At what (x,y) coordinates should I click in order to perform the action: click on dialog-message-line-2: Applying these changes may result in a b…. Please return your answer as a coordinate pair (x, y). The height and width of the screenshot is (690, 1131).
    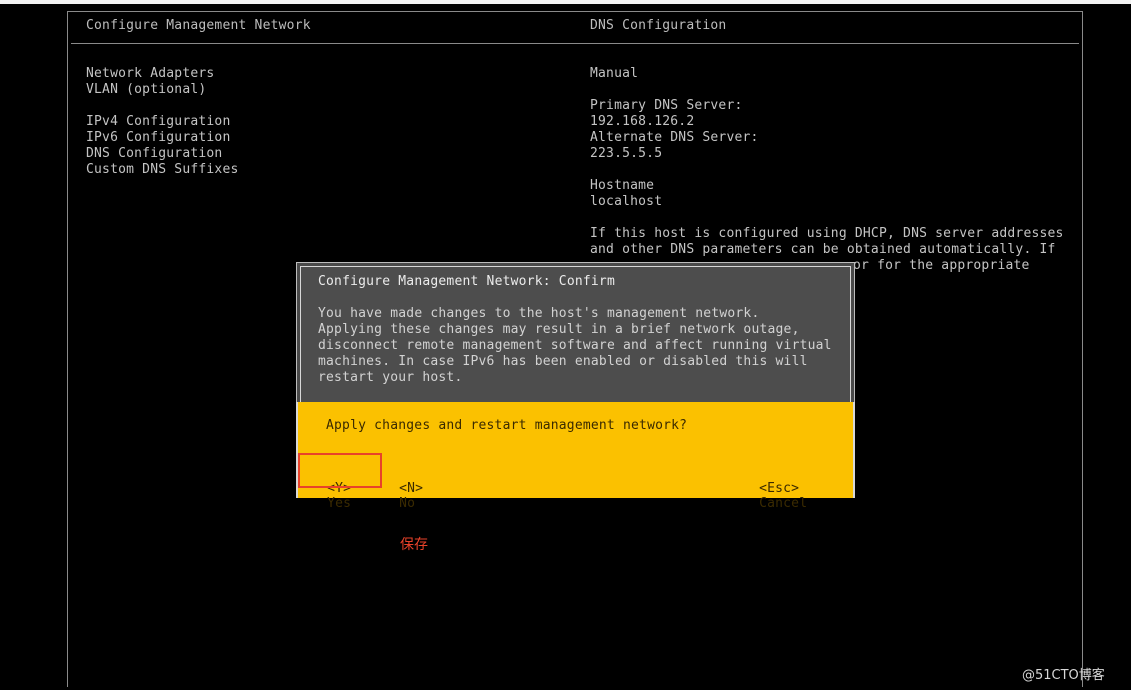
    Looking at the image, I should click on (559, 329).